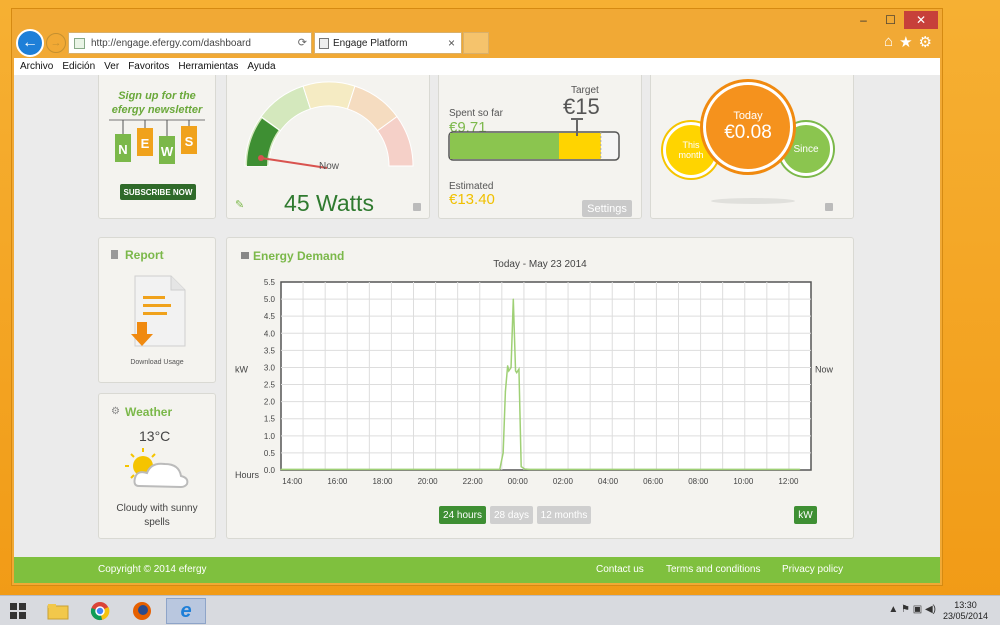 Image resolution: width=1000 pixels, height=625 pixels. What do you see at coordinates (925, 42) in the screenshot?
I see `gear-icon: ⚙` at bounding box center [925, 42].